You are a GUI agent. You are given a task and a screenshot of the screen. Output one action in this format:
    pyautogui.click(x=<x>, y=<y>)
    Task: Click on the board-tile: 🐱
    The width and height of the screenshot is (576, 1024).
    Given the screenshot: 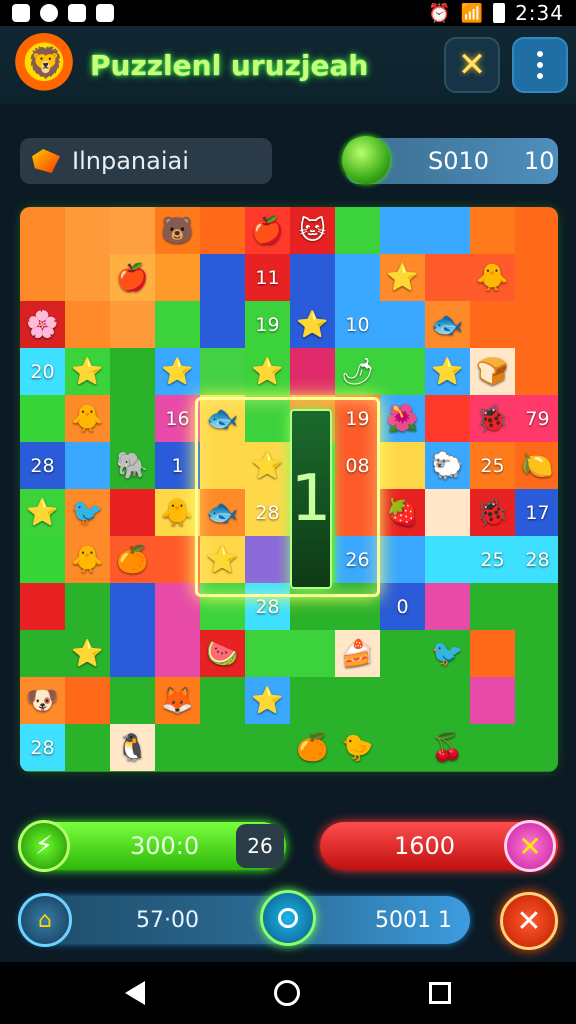 What is the action you would take?
    pyautogui.click(x=312, y=230)
    